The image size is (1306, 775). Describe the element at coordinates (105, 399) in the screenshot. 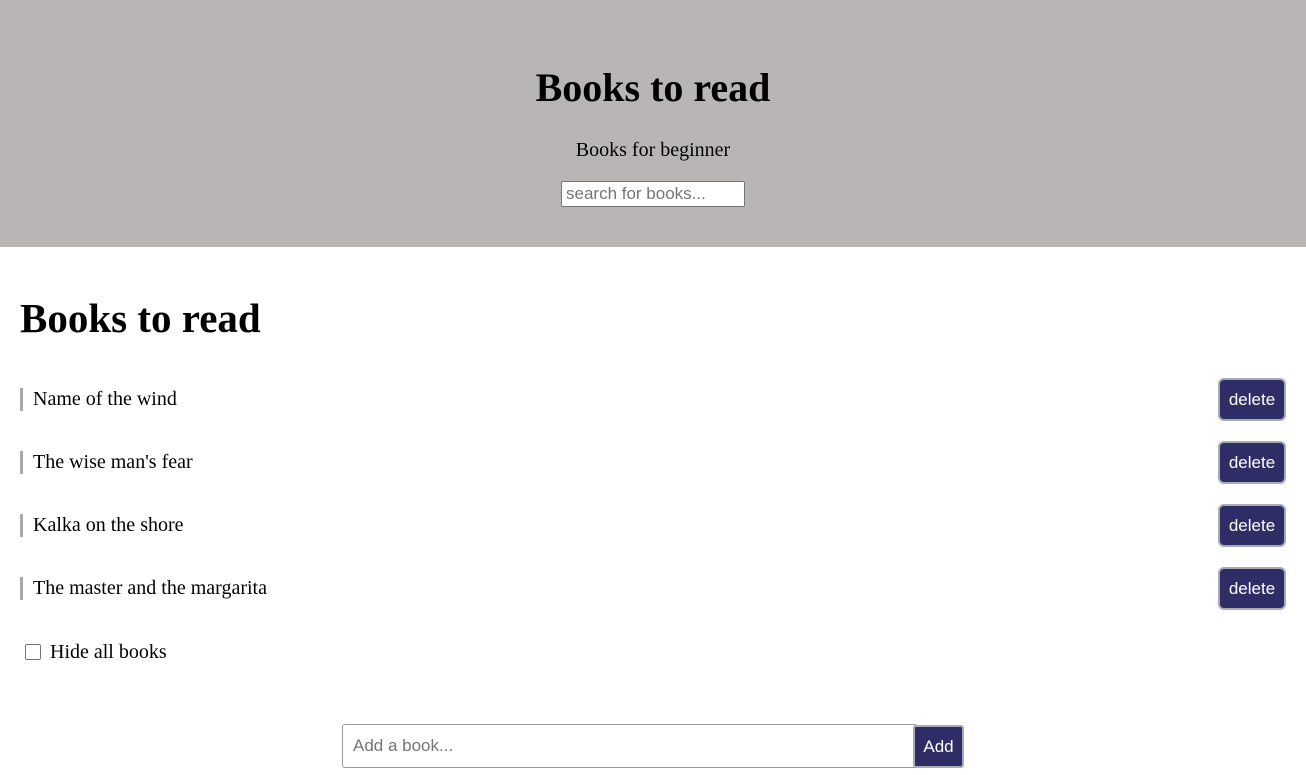

I see `book-name: Name of the wind` at that location.